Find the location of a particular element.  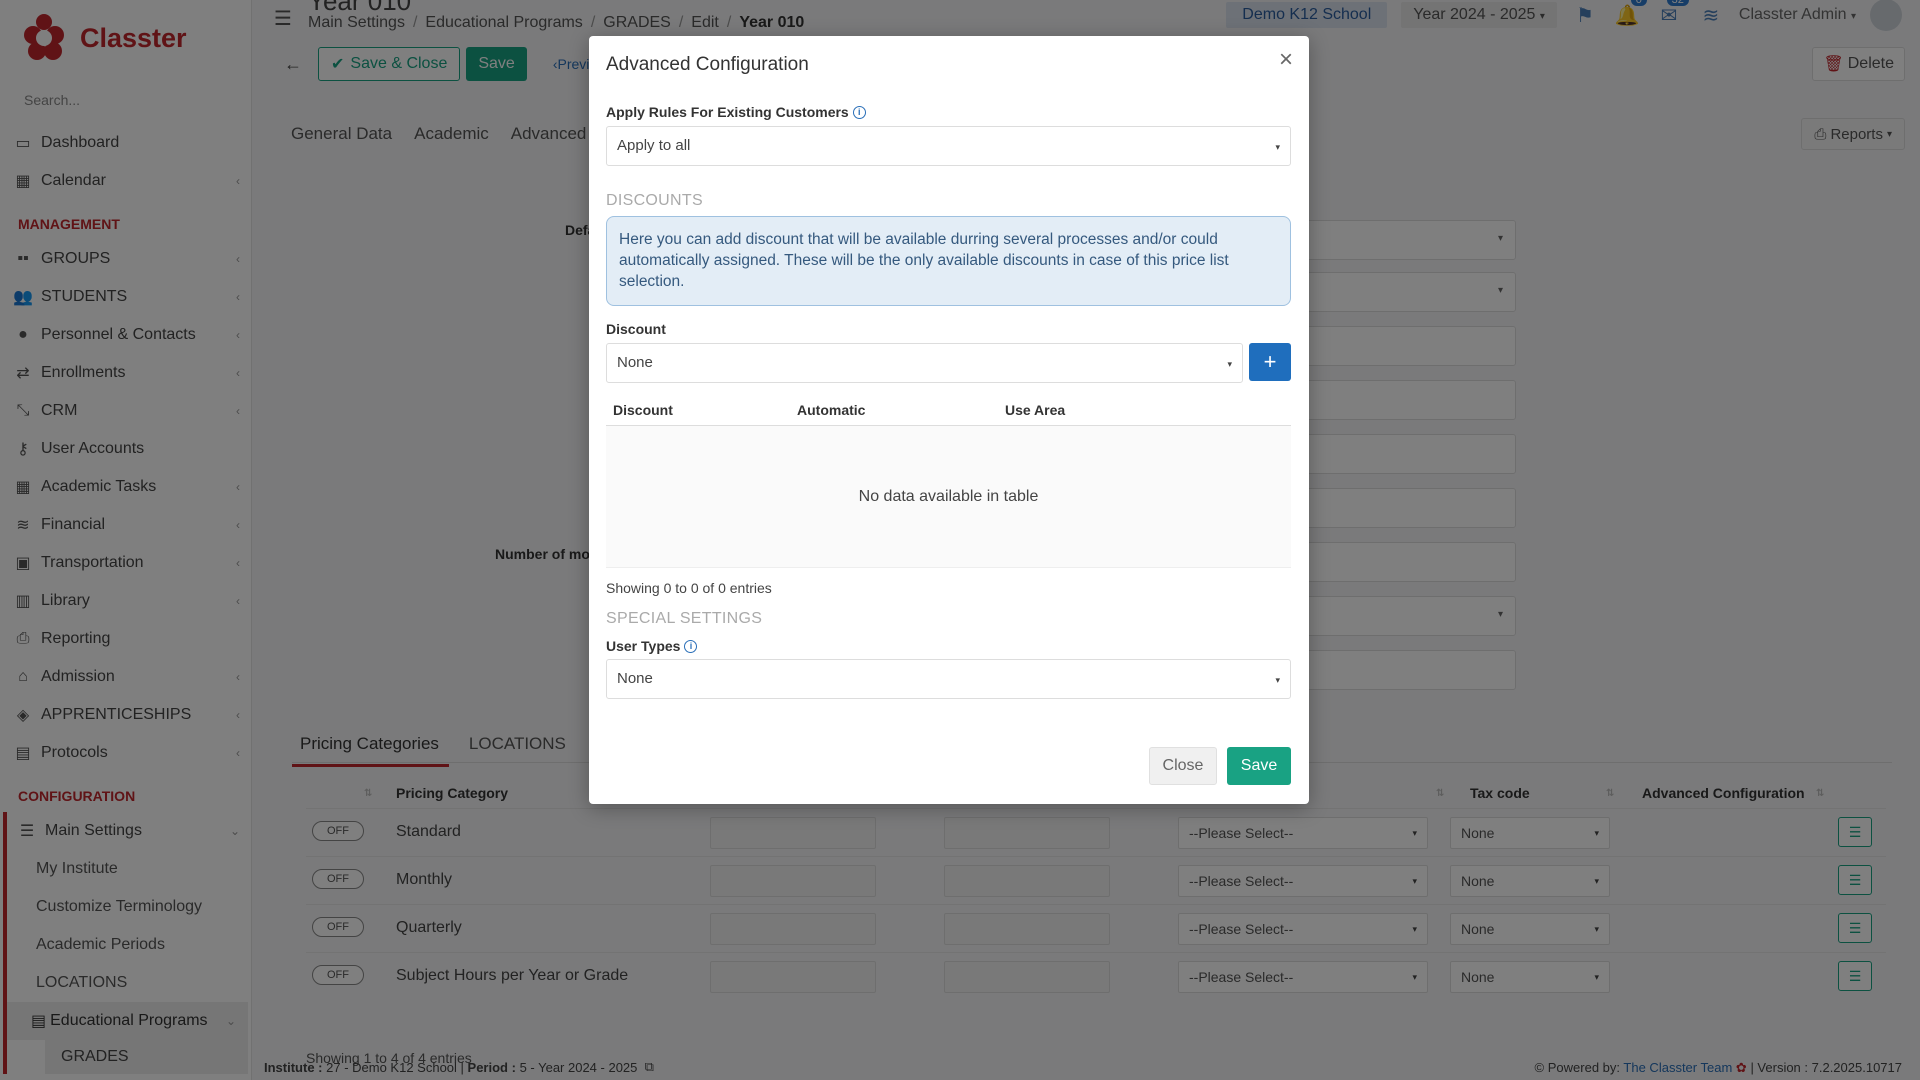

discounts-section-title: DISCOUNTS is located at coordinates (654, 200).